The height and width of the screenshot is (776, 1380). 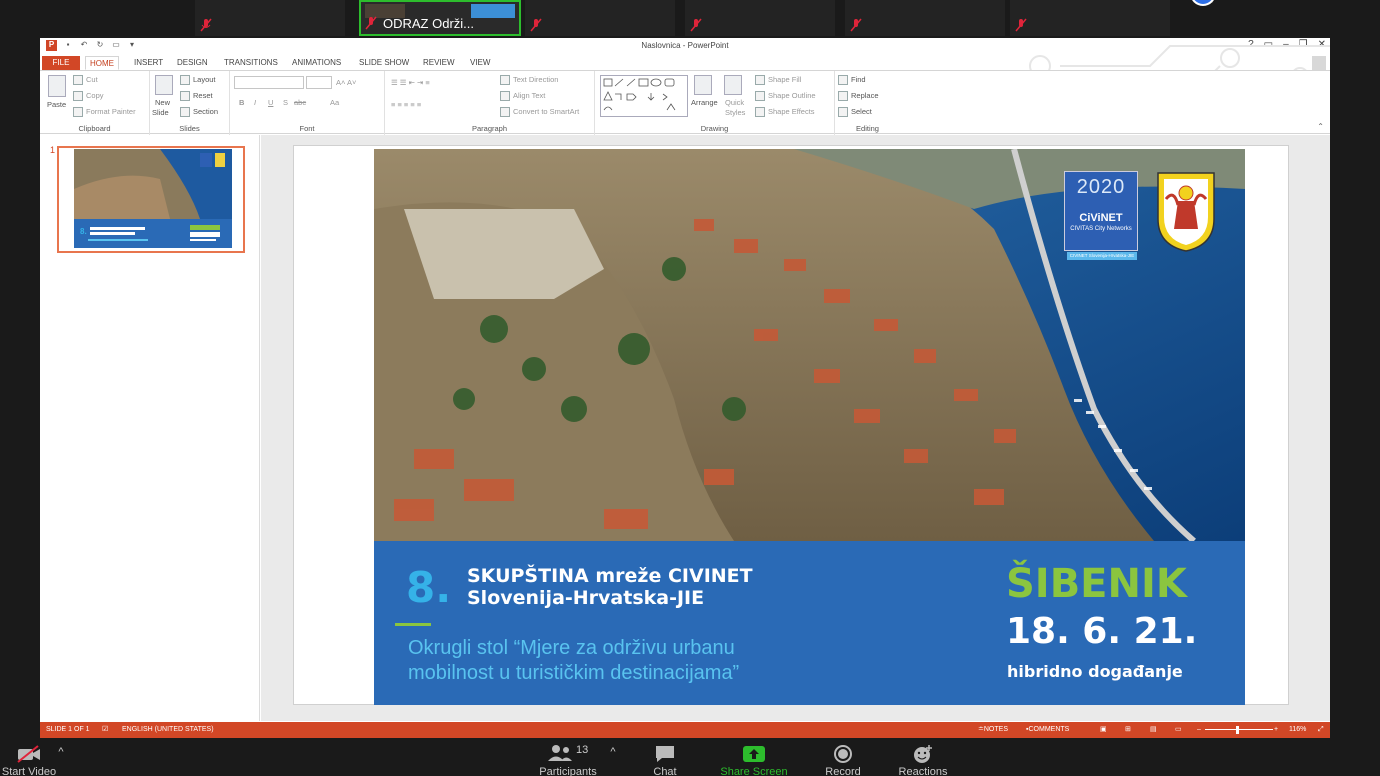 What do you see at coordinates (993, 730) in the screenshot?
I see `notes-button: ≐ NOTES` at bounding box center [993, 730].